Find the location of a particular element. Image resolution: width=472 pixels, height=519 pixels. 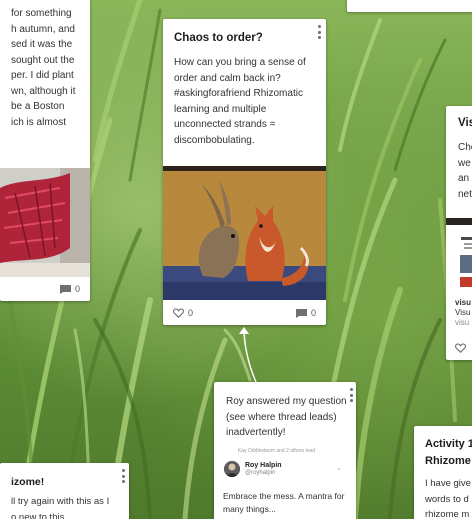

card-right-partial: Visu Che we an net visu Visu visu is located at coordinates (459, 233).